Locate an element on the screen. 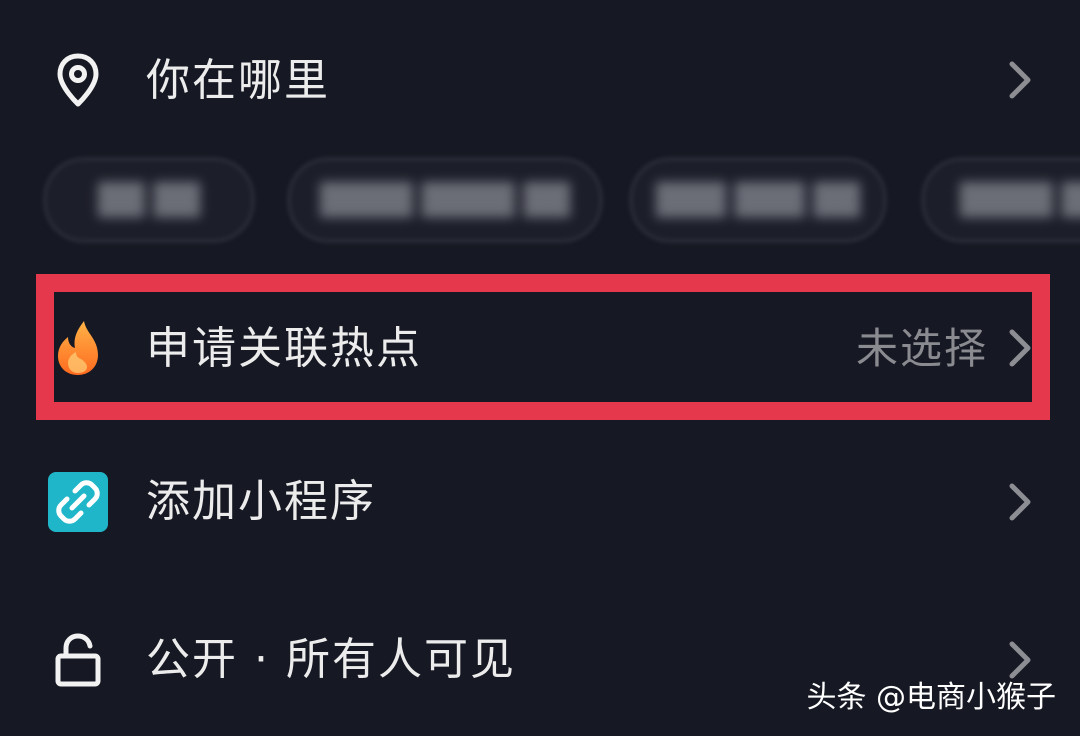 The image size is (1080, 736). location-chip: ██ ██ is located at coordinates (149, 200).